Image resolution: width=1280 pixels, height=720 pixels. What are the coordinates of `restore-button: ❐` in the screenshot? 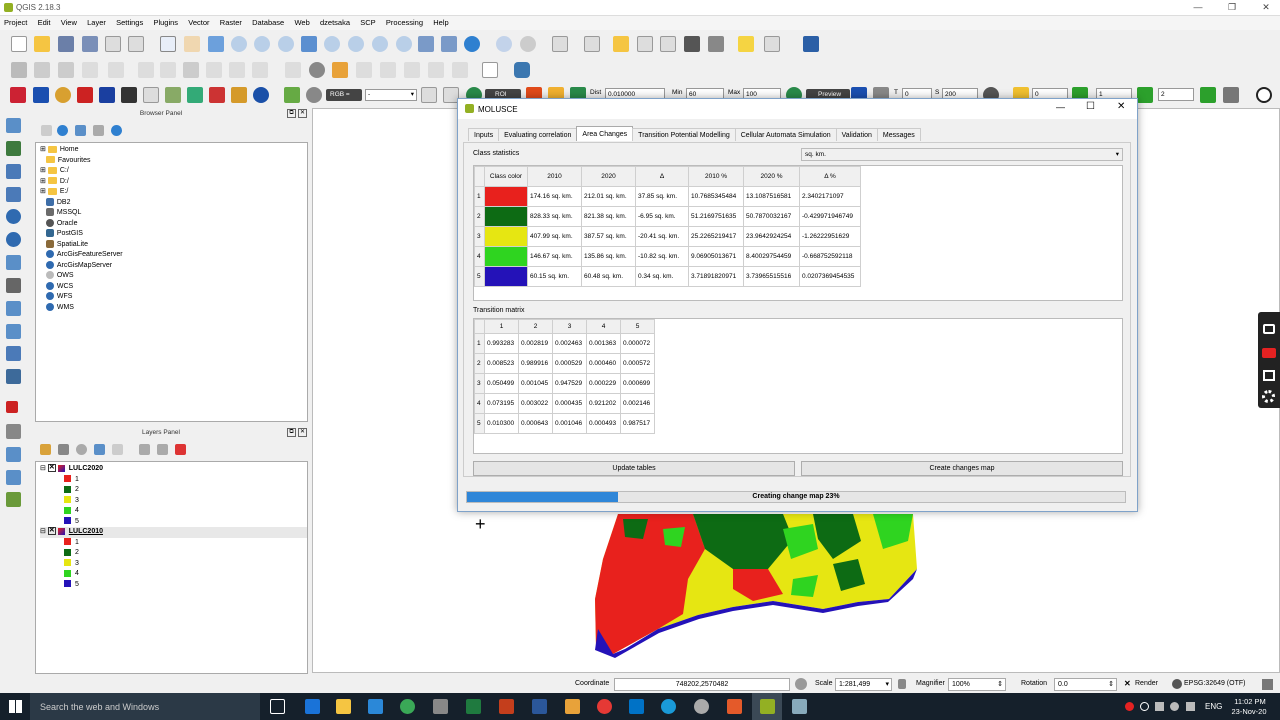 It's located at (1232, 7).